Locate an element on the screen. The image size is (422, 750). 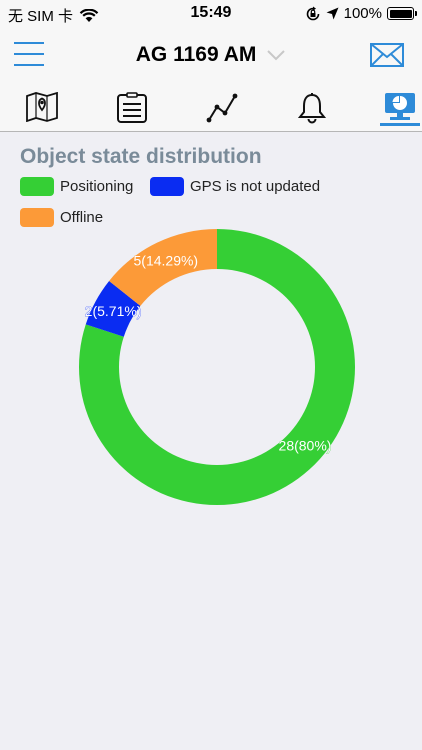
track-icon is located at coordinates (222, 108).